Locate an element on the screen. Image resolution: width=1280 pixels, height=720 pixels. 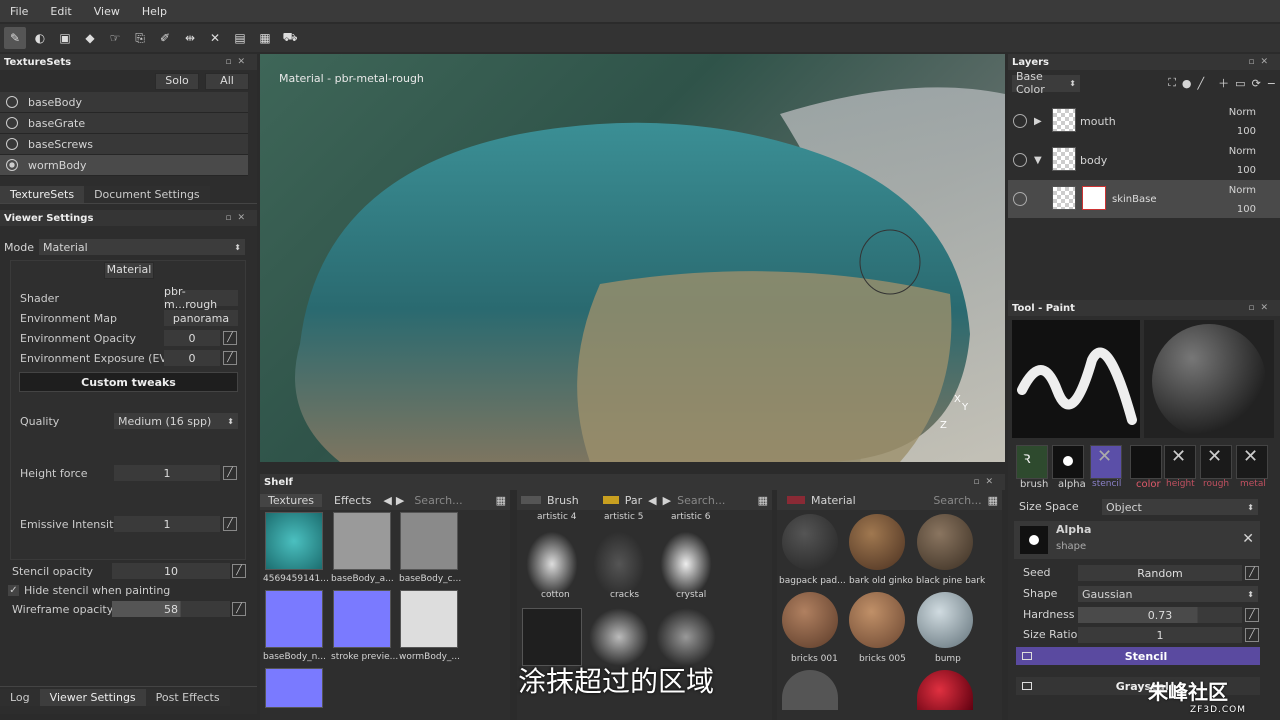
slot-color-icon is located at coordinates (1146, 462).